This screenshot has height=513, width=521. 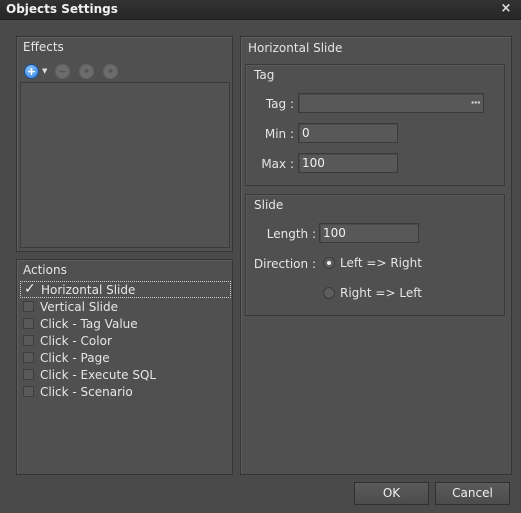 I want to click on action-label: Click - Page, so click(x=75, y=357).